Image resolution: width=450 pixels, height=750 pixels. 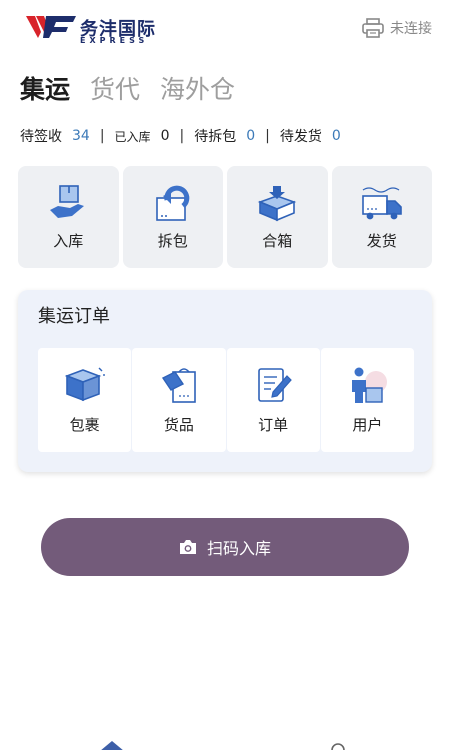 What do you see at coordinates (45, 88) in the screenshot?
I see `tab-consolidation: 集运` at bounding box center [45, 88].